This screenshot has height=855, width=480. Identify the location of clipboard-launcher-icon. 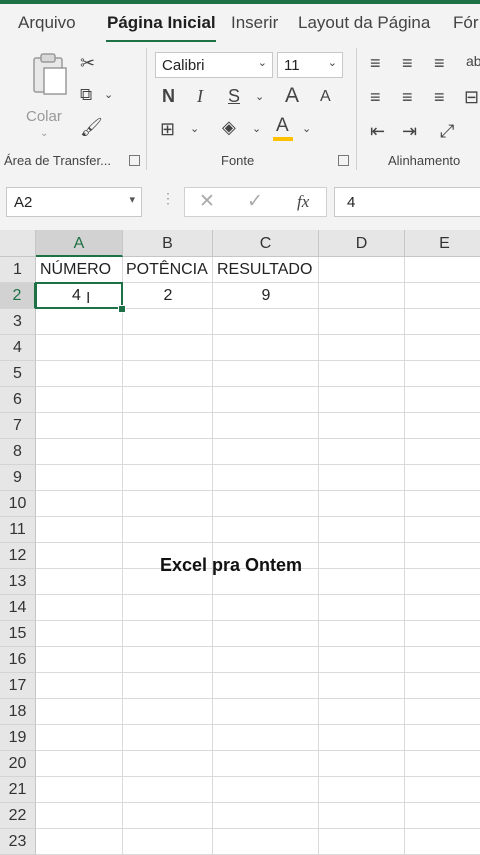
(134, 160).